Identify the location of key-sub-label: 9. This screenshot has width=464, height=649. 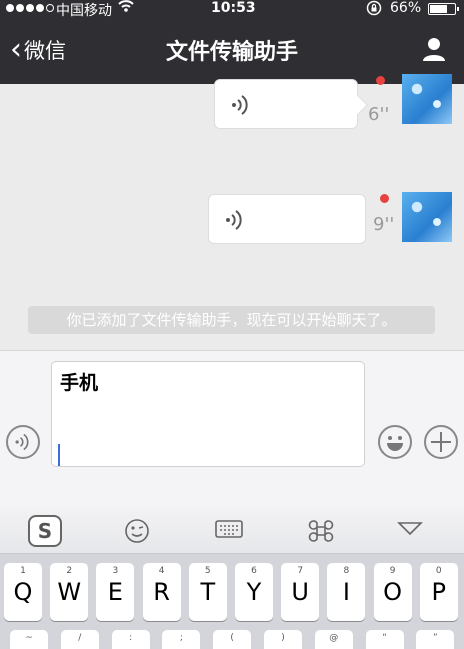
(392, 571).